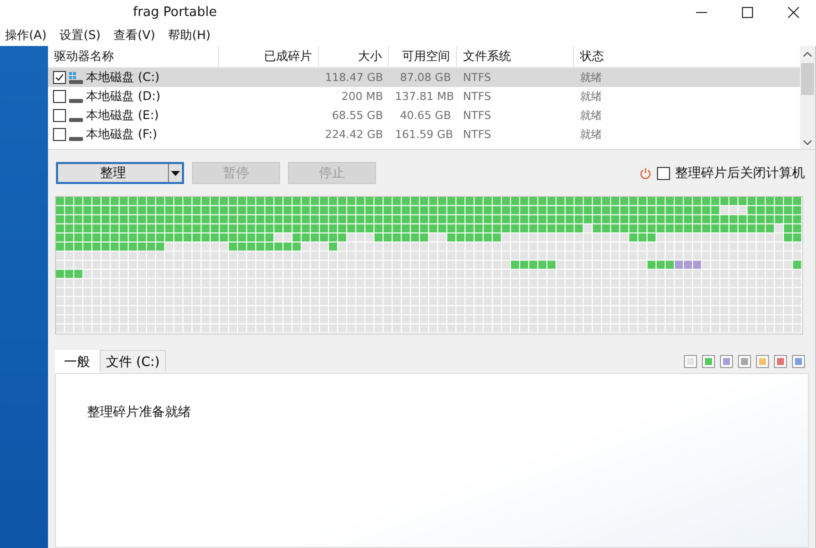 The height and width of the screenshot is (548, 816). What do you see at coordinates (139, 412) in the screenshot?
I see `status-message: 整理碎片准备就绪` at bounding box center [139, 412].